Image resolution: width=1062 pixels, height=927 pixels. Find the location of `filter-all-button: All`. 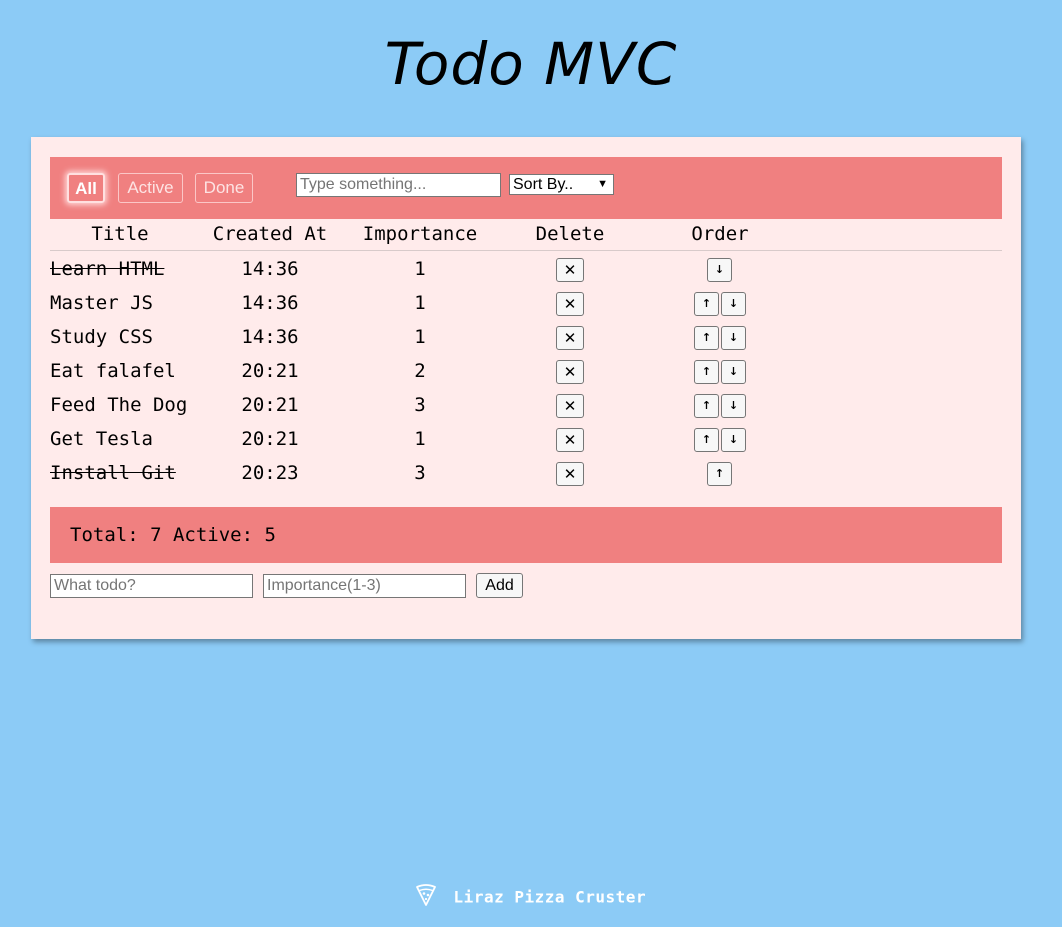

filter-all-button: All is located at coordinates (86, 188).